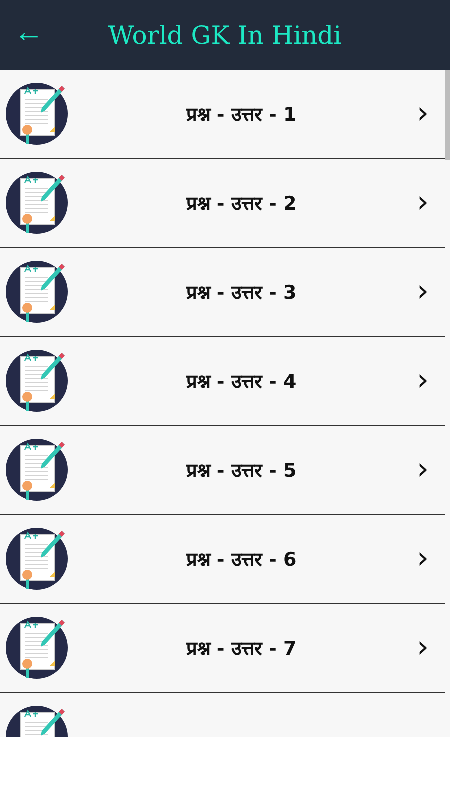  What do you see at coordinates (222, 648) in the screenshot?
I see `list-item: प्रश्न - उत्तर - 7 ›` at bounding box center [222, 648].